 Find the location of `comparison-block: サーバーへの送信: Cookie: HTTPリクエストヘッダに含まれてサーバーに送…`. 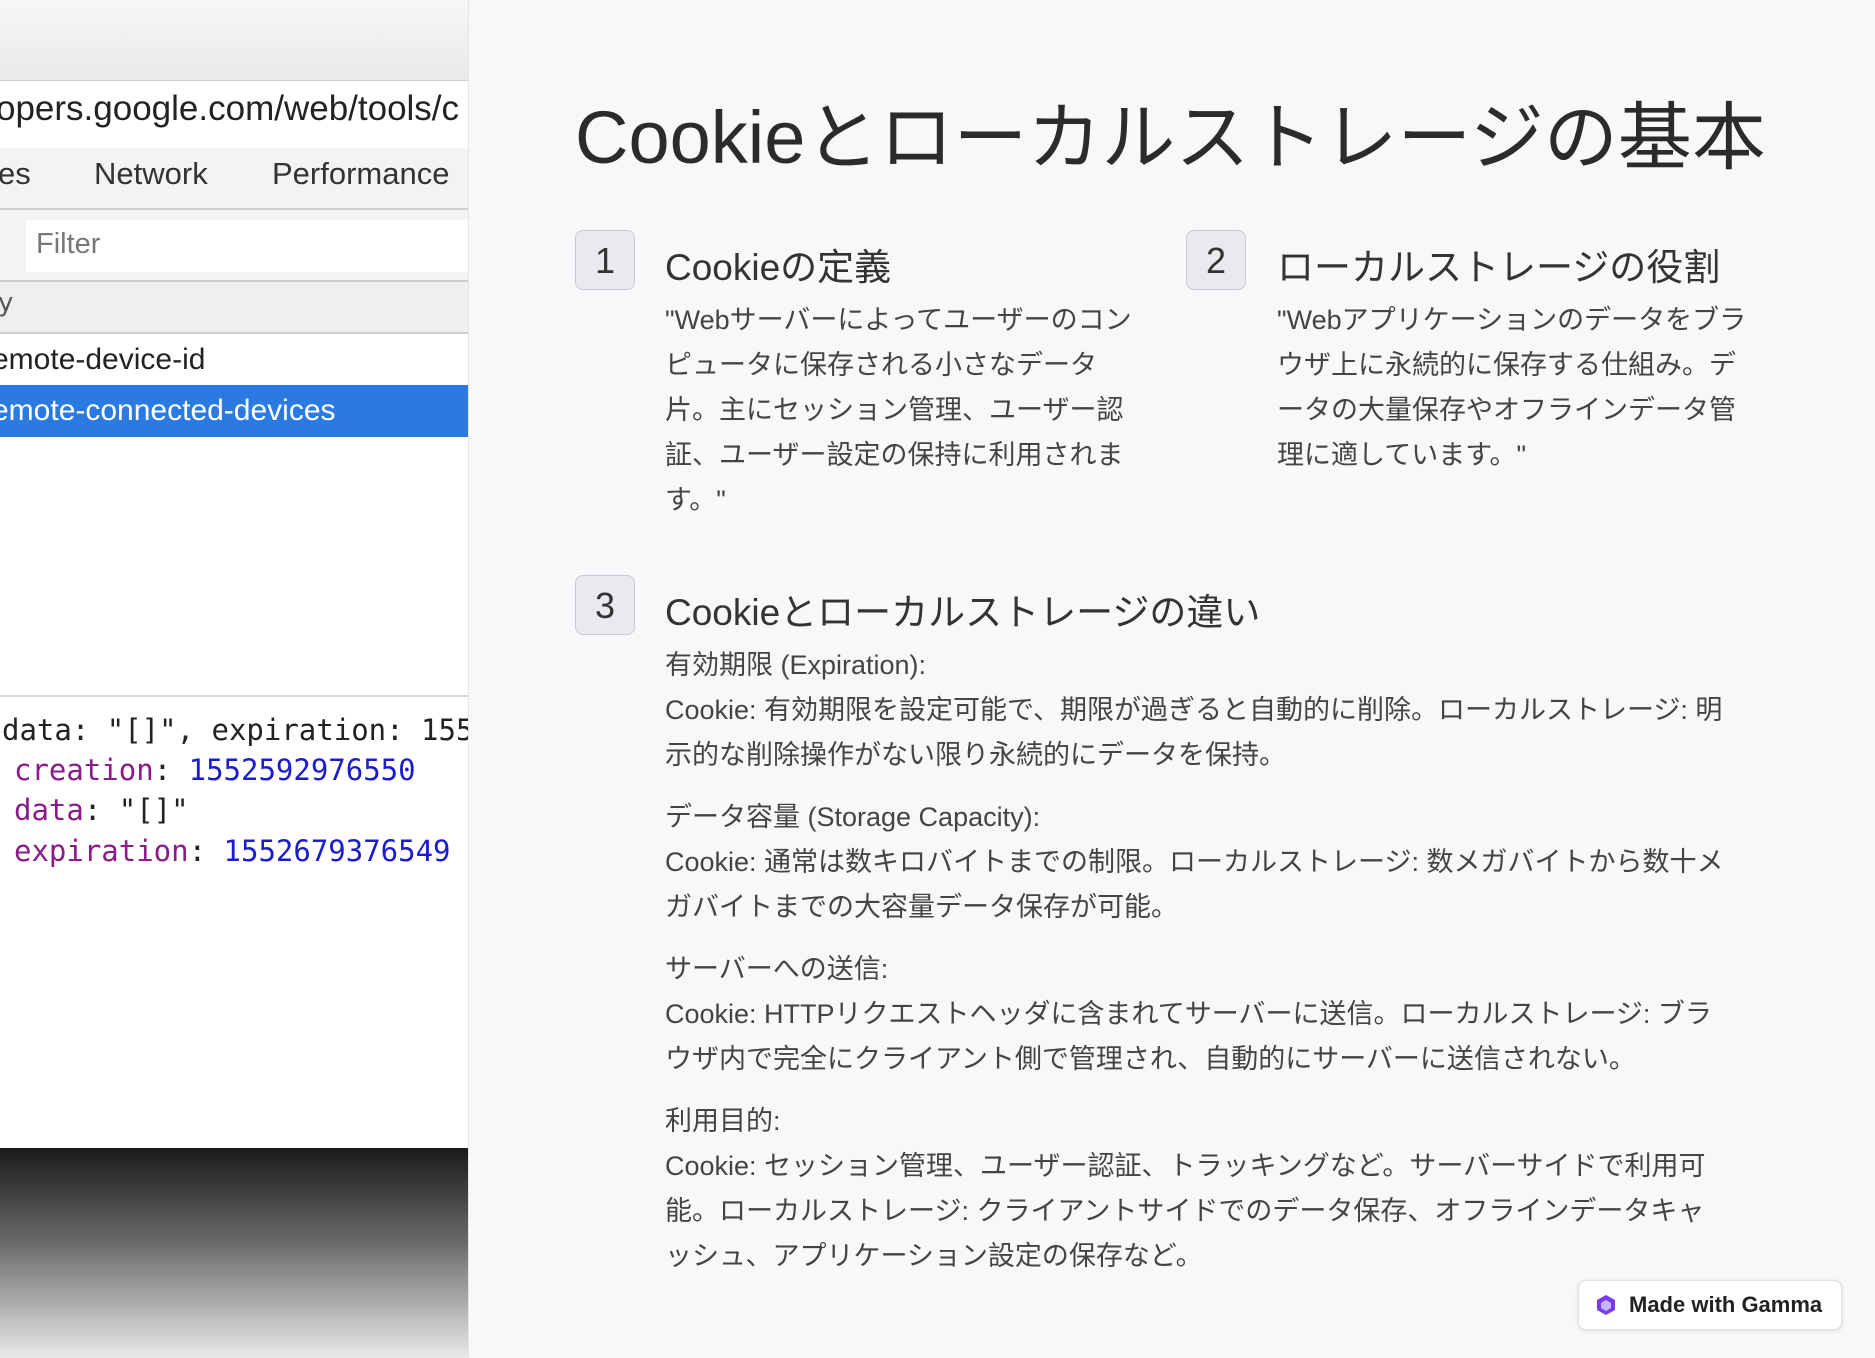

comparison-block: サーバーへの送信: Cookie: HTTPリクエストヘッダに含まれてサーバーに送… is located at coordinates (1215, 1014).